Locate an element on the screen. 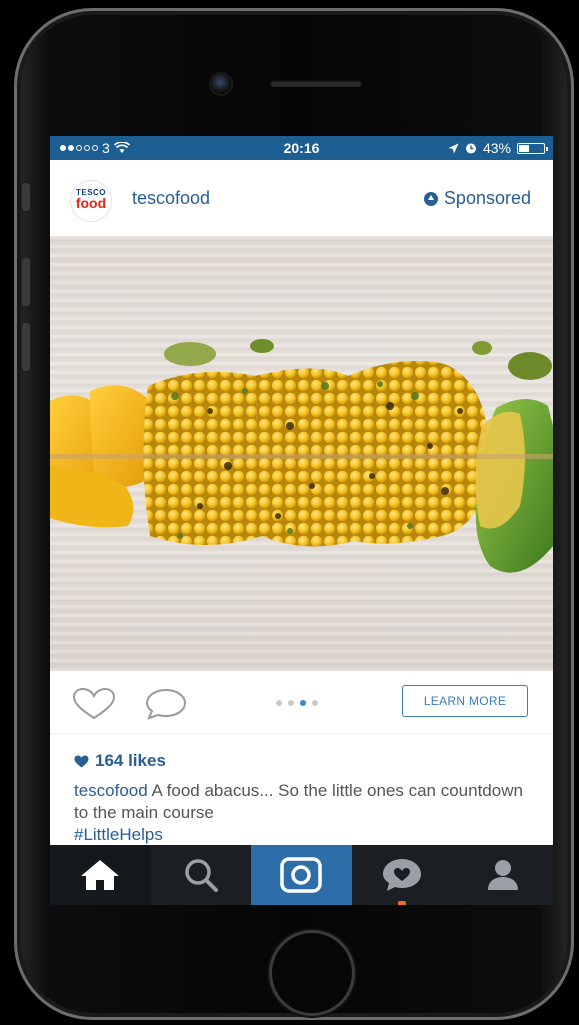 The height and width of the screenshot is (1025, 579). post-username: tescofood is located at coordinates (171, 198).